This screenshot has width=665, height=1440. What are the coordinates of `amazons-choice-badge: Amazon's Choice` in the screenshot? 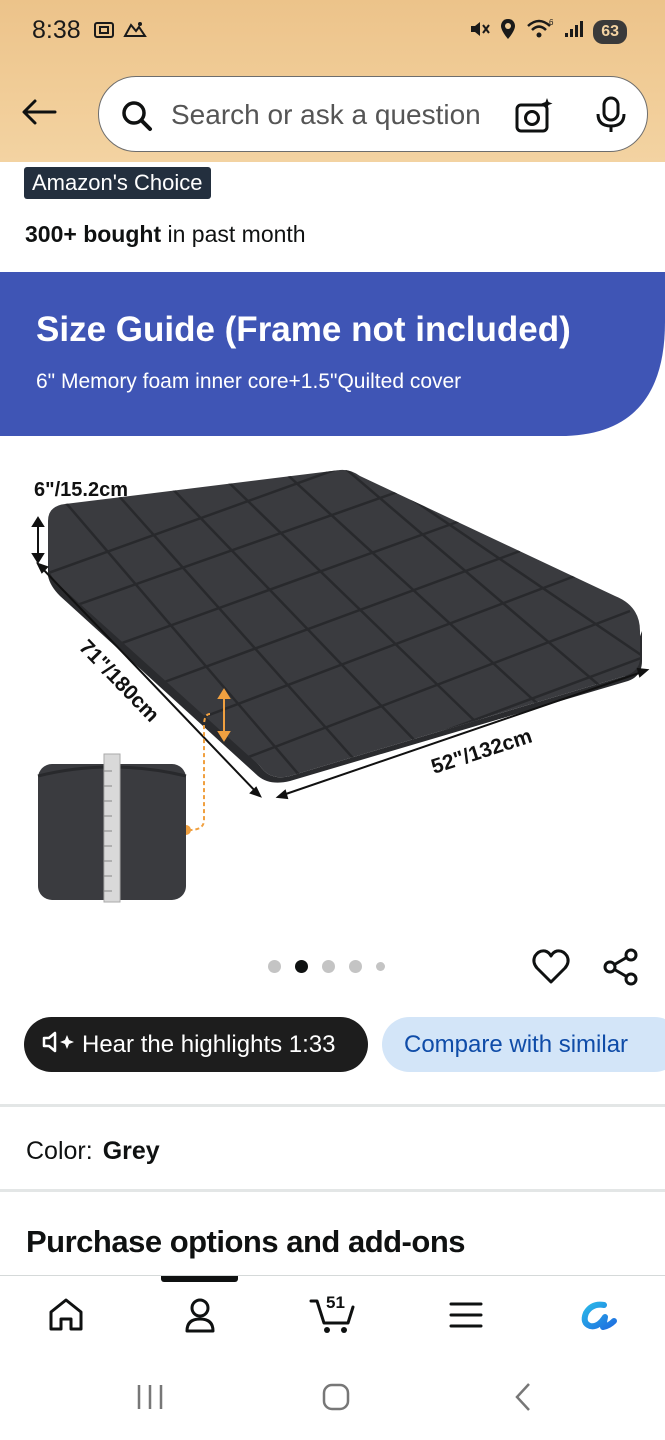 It's located at (117, 183).